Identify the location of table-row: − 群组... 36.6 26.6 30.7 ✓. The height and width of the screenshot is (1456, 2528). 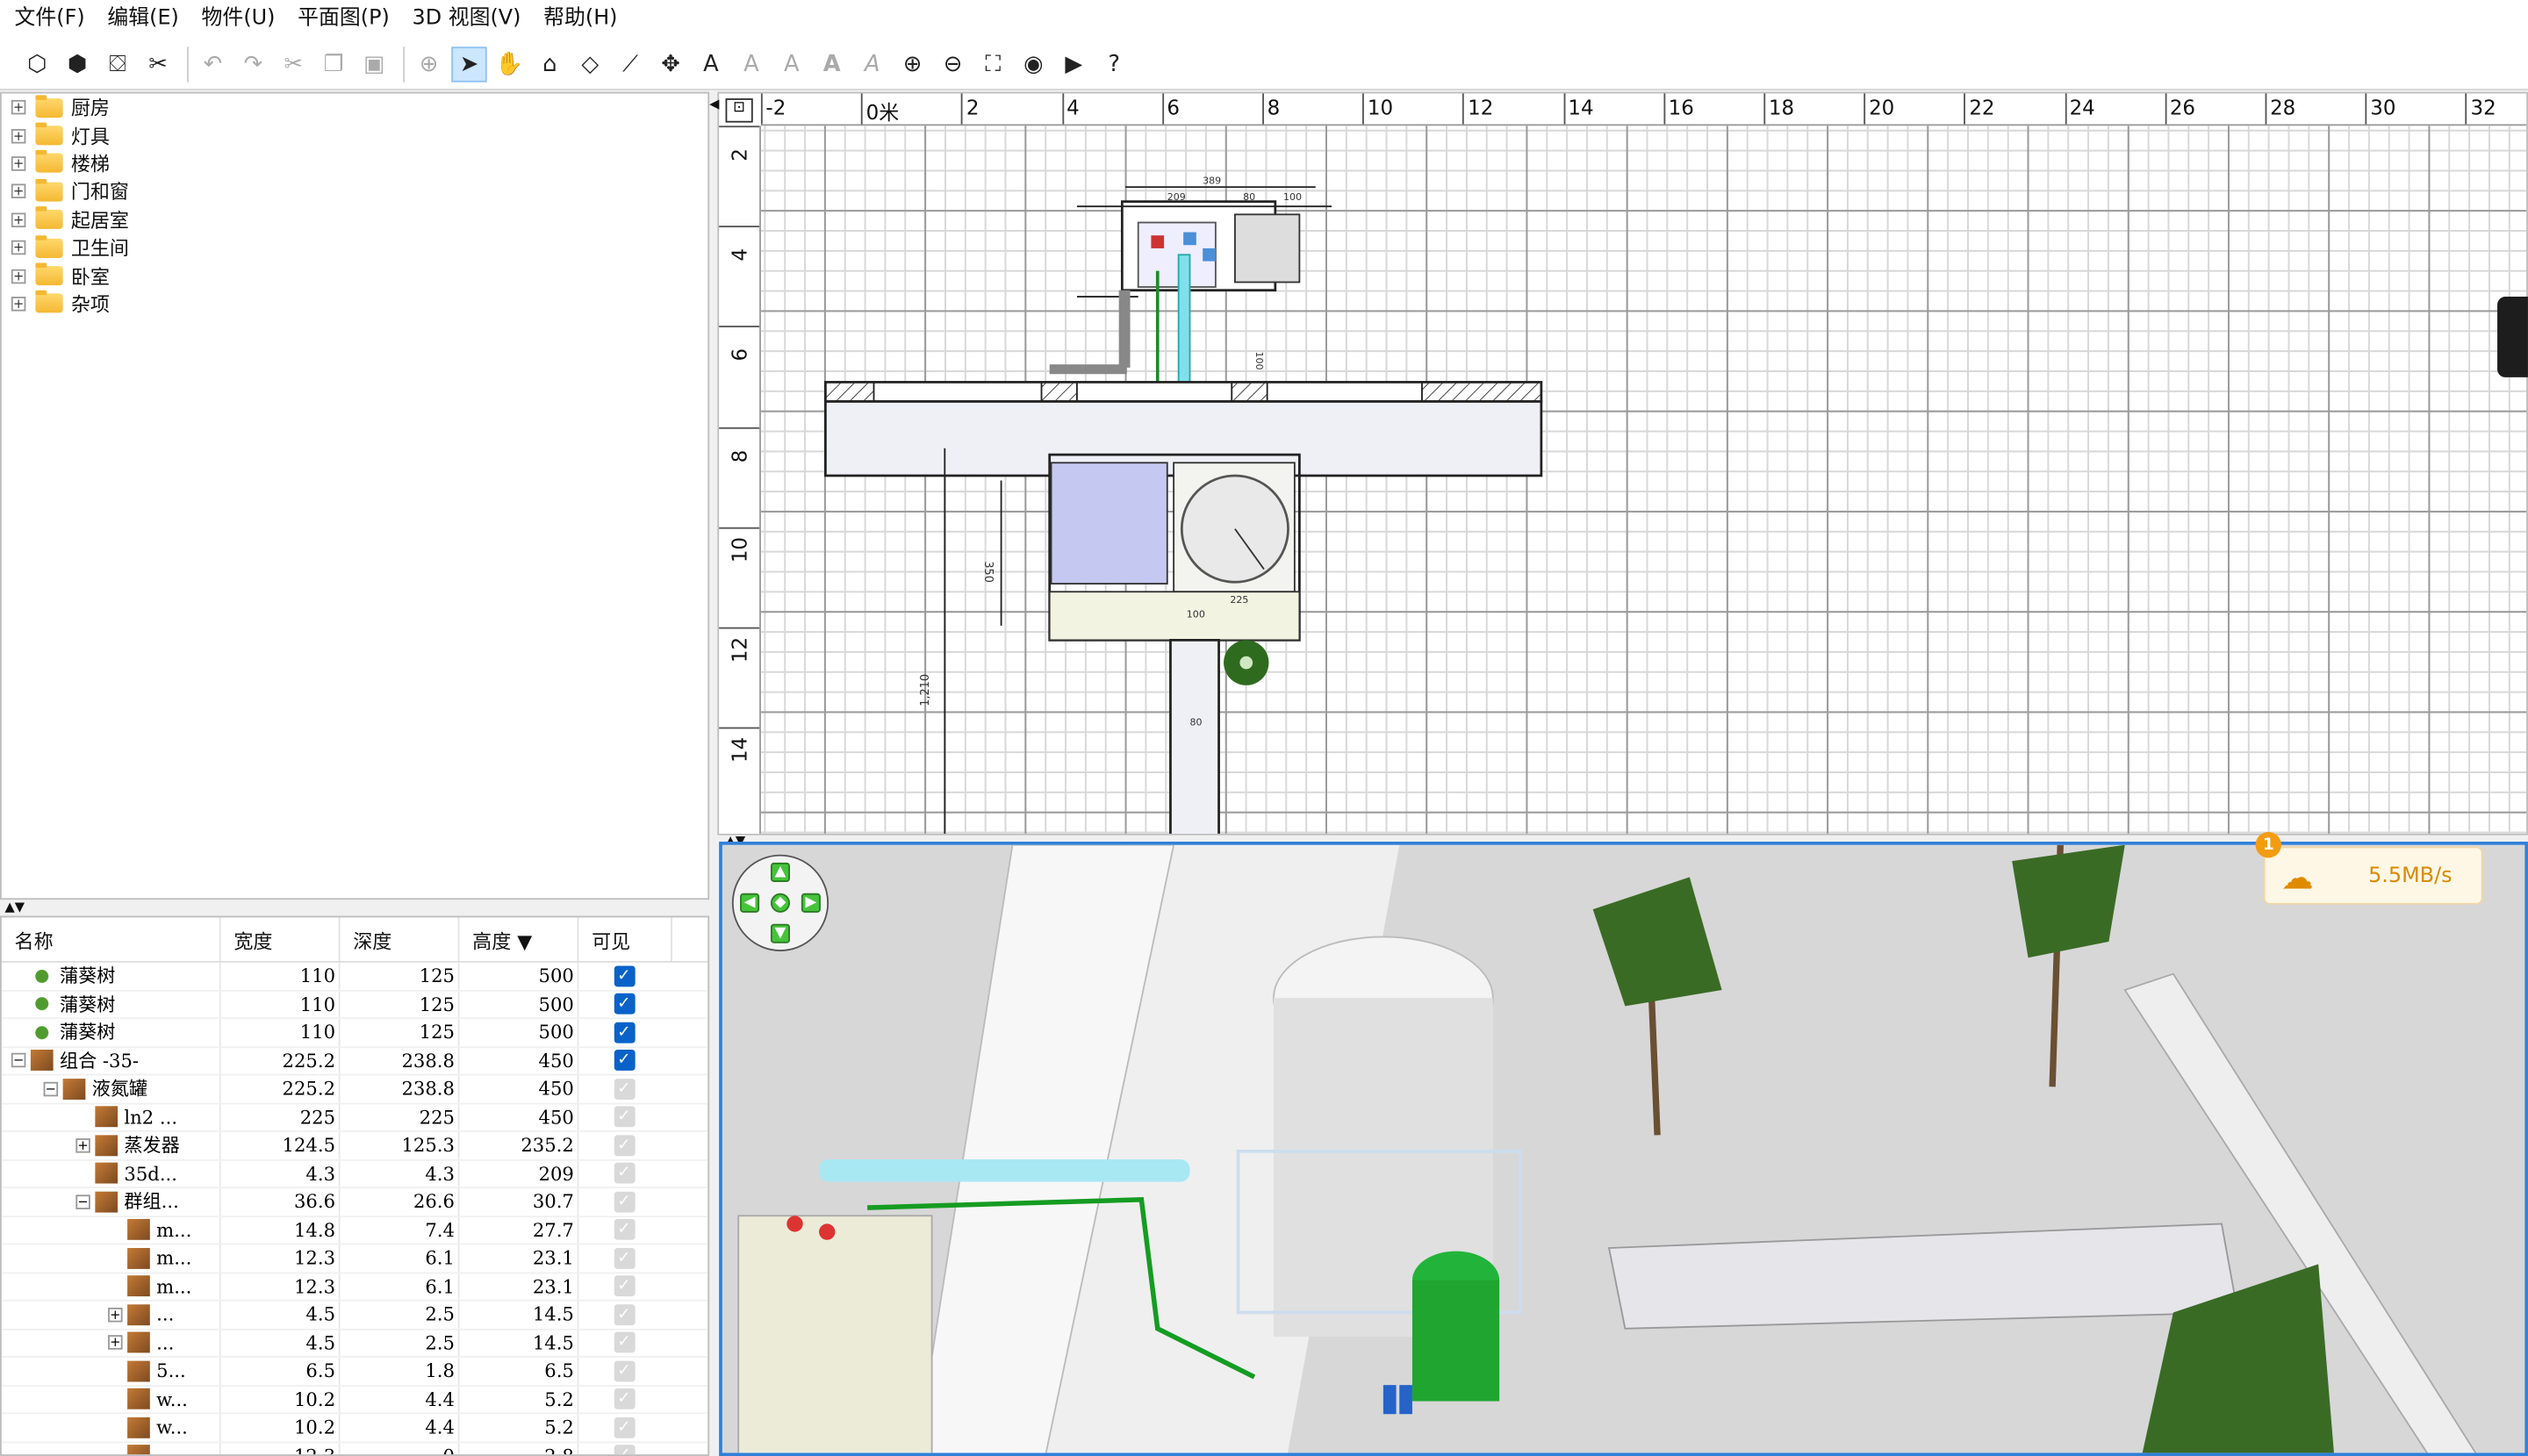
(354, 1202).